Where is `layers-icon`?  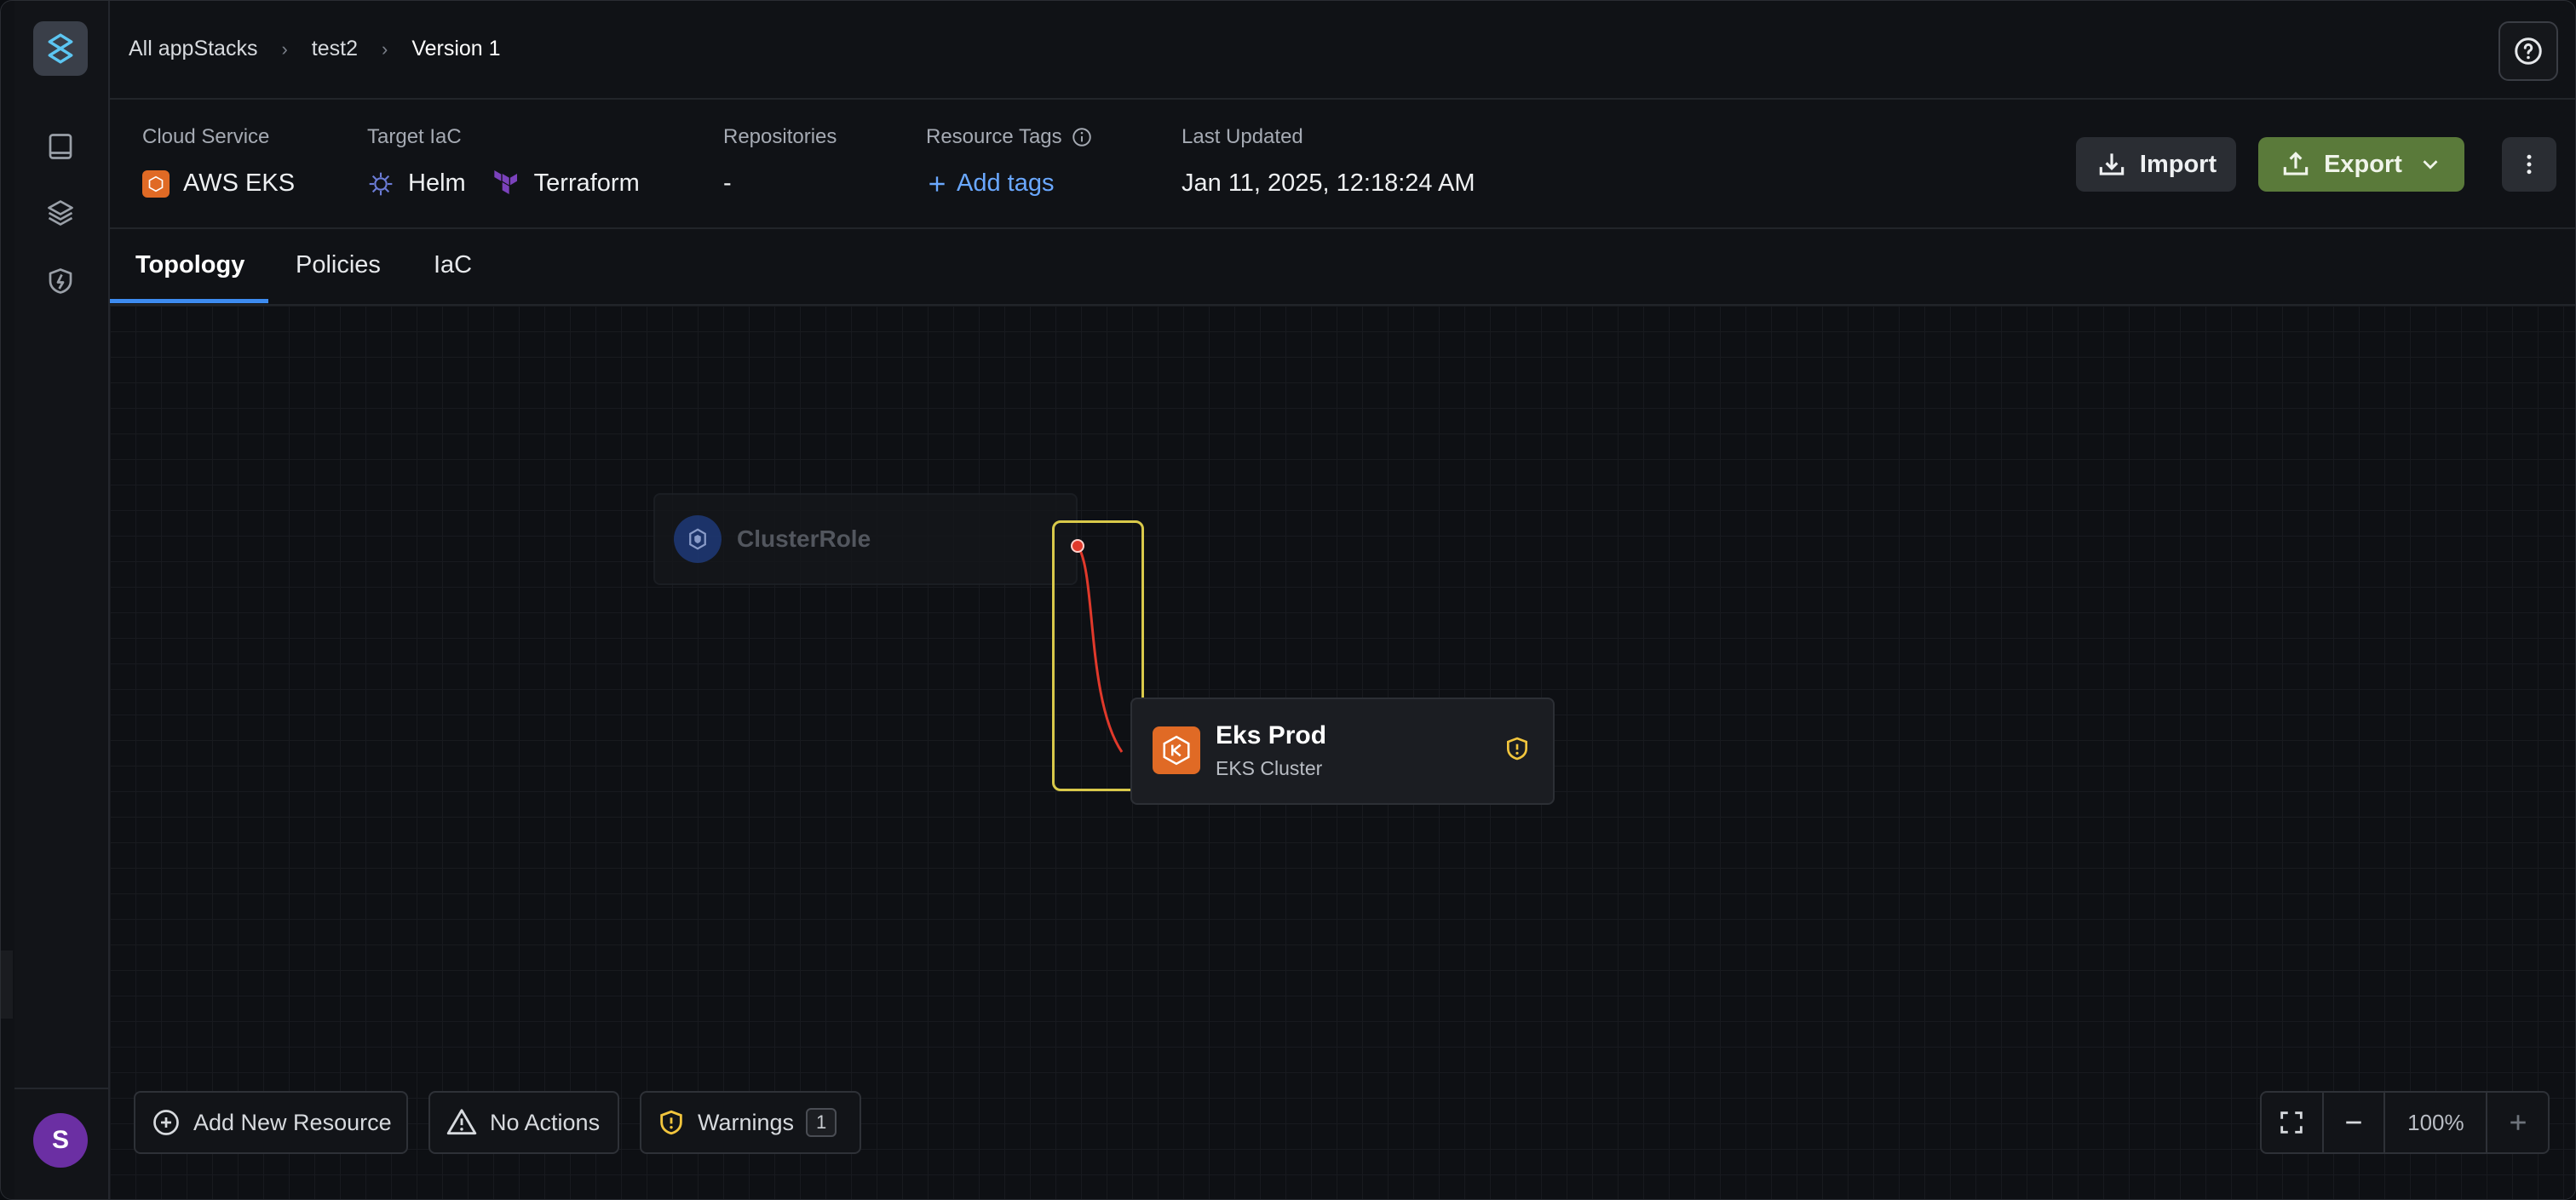 layers-icon is located at coordinates (61, 213).